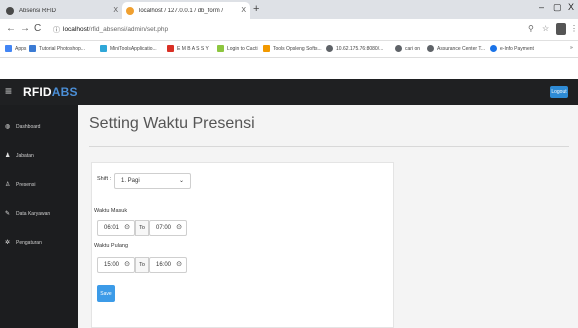 This screenshot has width=578, height=328. Describe the element at coordinates (33, 213) in the screenshot. I see `sidebar-item-label: Data Karyawan` at that location.